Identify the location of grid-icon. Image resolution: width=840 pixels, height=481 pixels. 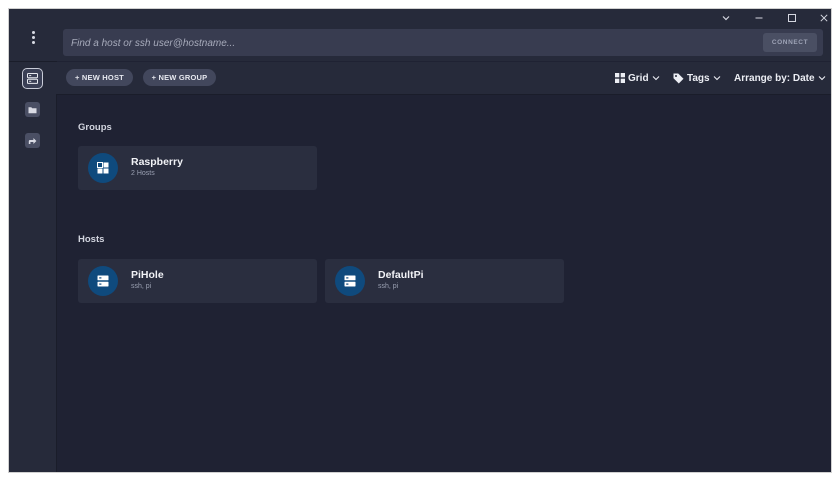
(620, 78).